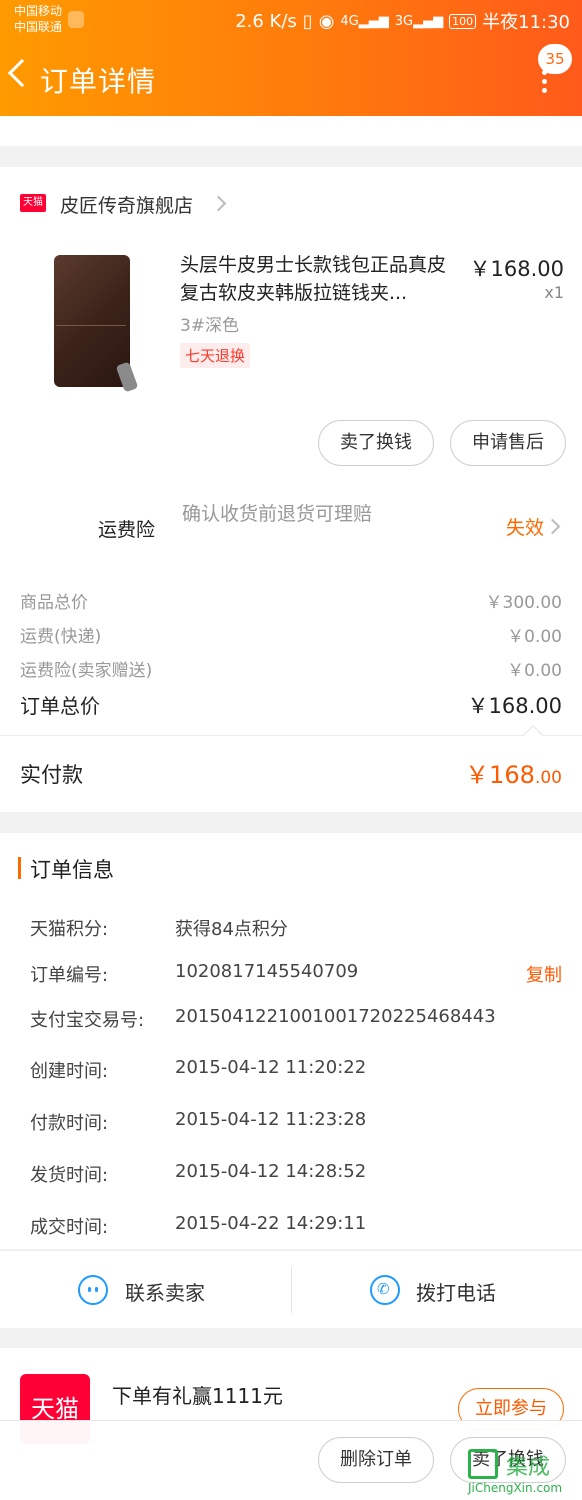 The image size is (582, 1500). What do you see at coordinates (197, 1396) in the screenshot?
I see `promo-text: 下单有礼赢1111元` at bounding box center [197, 1396].